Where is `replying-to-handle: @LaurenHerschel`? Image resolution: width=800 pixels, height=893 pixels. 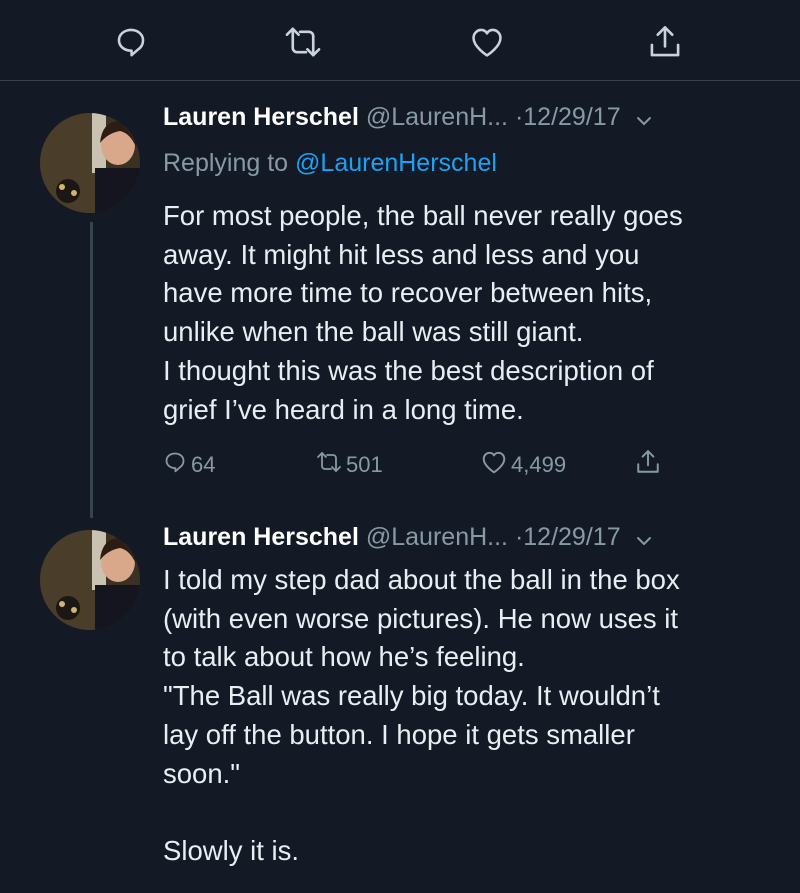 replying-to-handle: @LaurenHerschel is located at coordinates (396, 163).